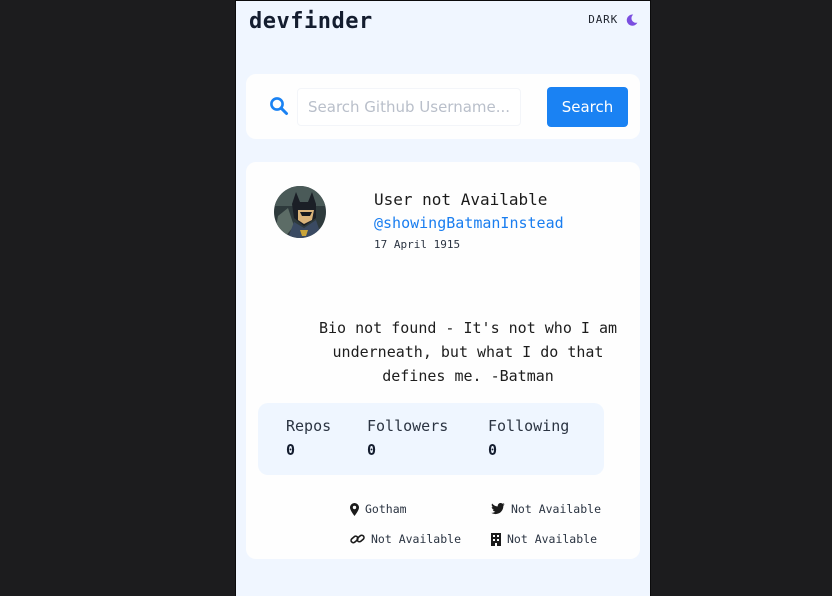 The width and height of the screenshot is (832, 596). I want to click on company-text: Not Available, so click(552, 539).